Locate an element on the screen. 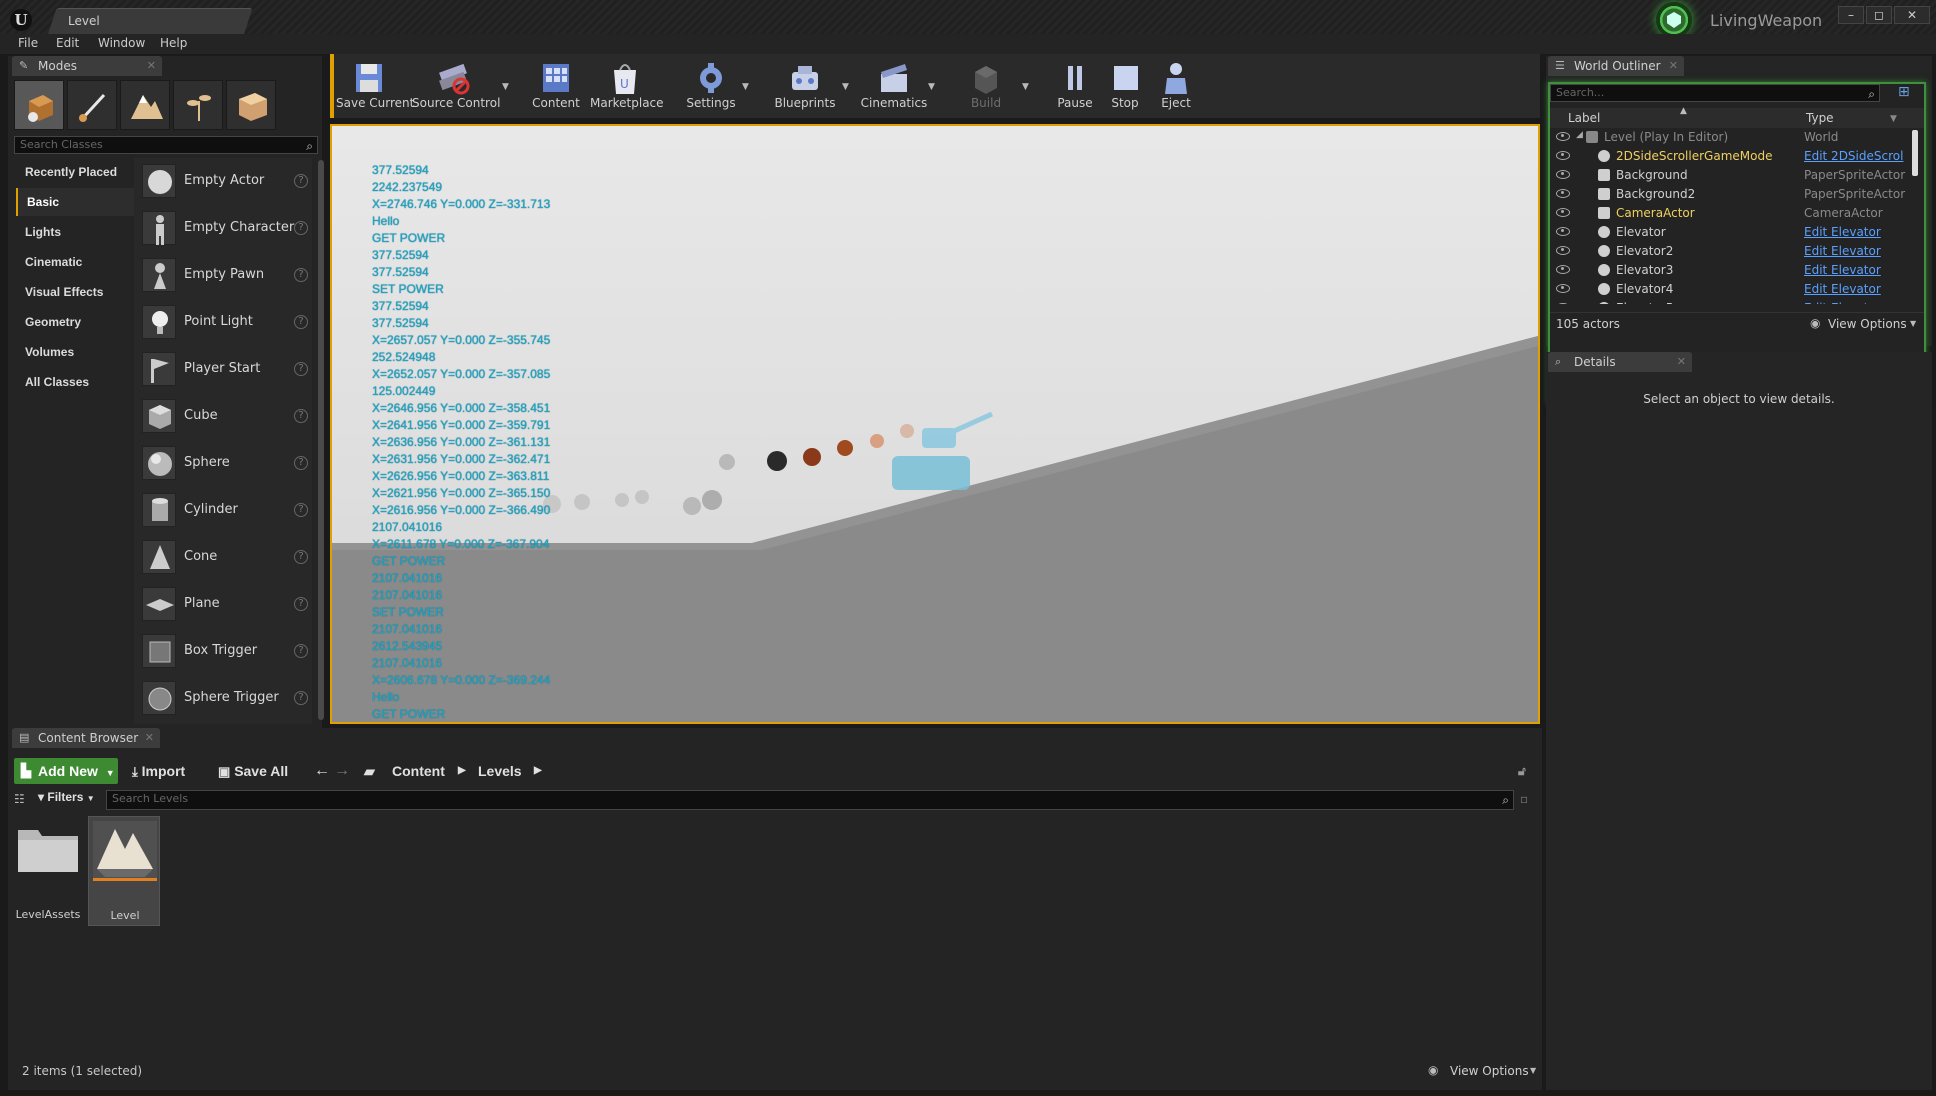  source-control-dropdown-icon: ▼ is located at coordinates (505, 87).